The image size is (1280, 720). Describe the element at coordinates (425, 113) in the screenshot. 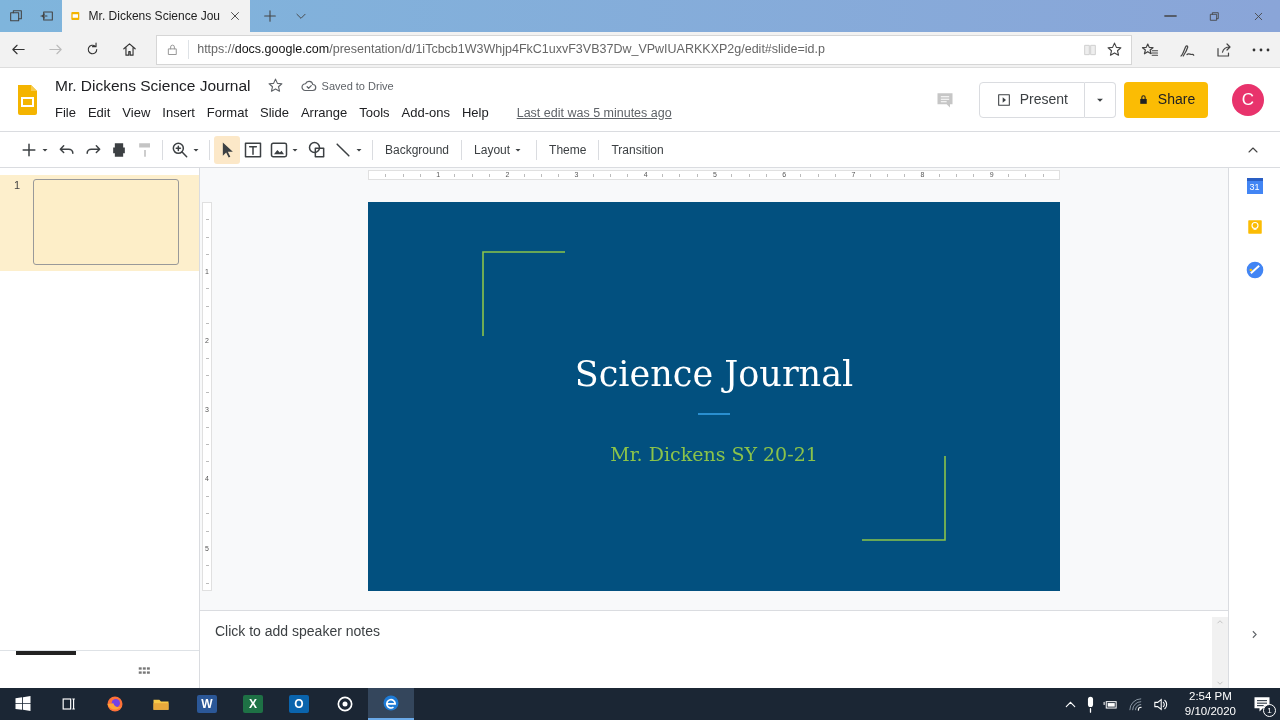

I see `menu-item: Add-ons` at that location.